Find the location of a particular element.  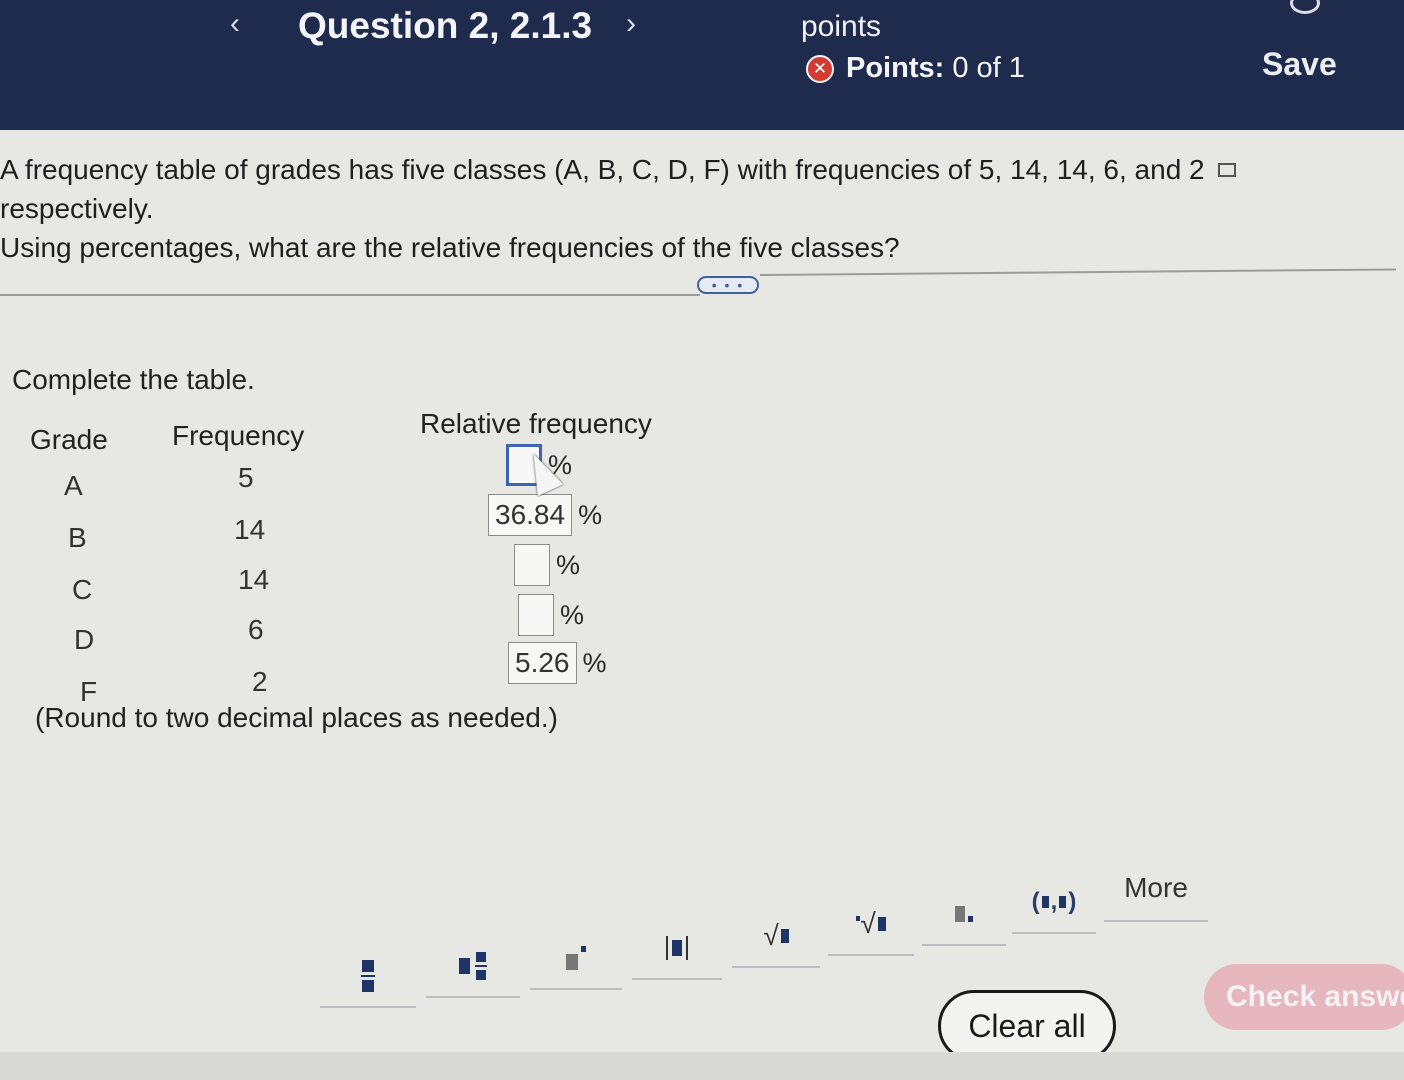

ordered-pair-icon: (,) is located at coordinates (1054, 901).